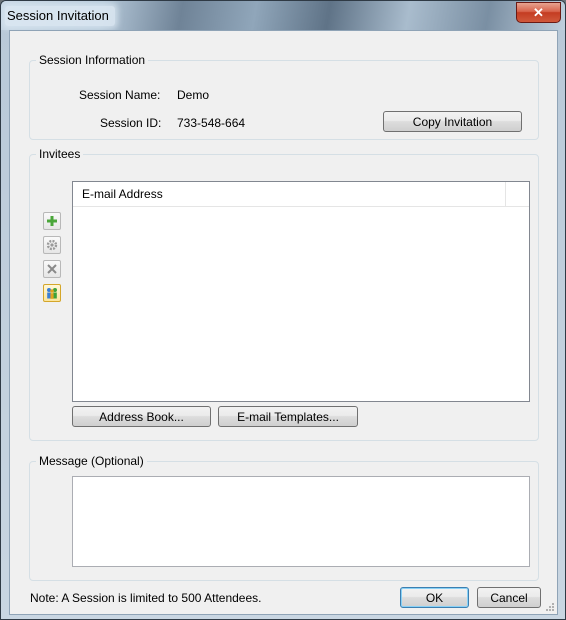 The image size is (566, 620). What do you see at coordinates (60, 154) in the screenshot?
I see `invitees-legend: Invitees` at bounding box center [60, 154].